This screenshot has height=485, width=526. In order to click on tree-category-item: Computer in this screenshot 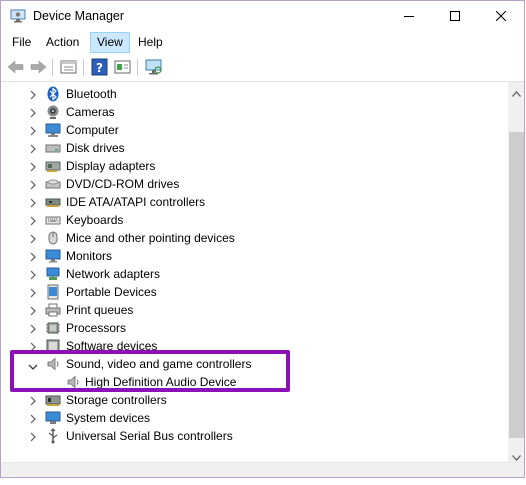, I will do `click(254, 130)`.